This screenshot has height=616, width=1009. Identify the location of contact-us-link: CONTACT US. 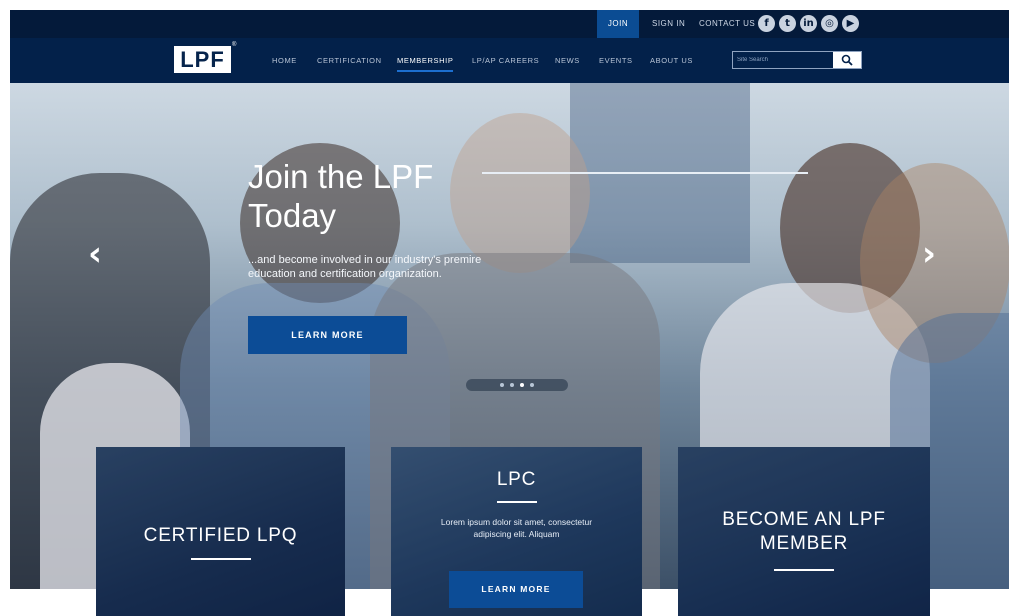
(727, 24).